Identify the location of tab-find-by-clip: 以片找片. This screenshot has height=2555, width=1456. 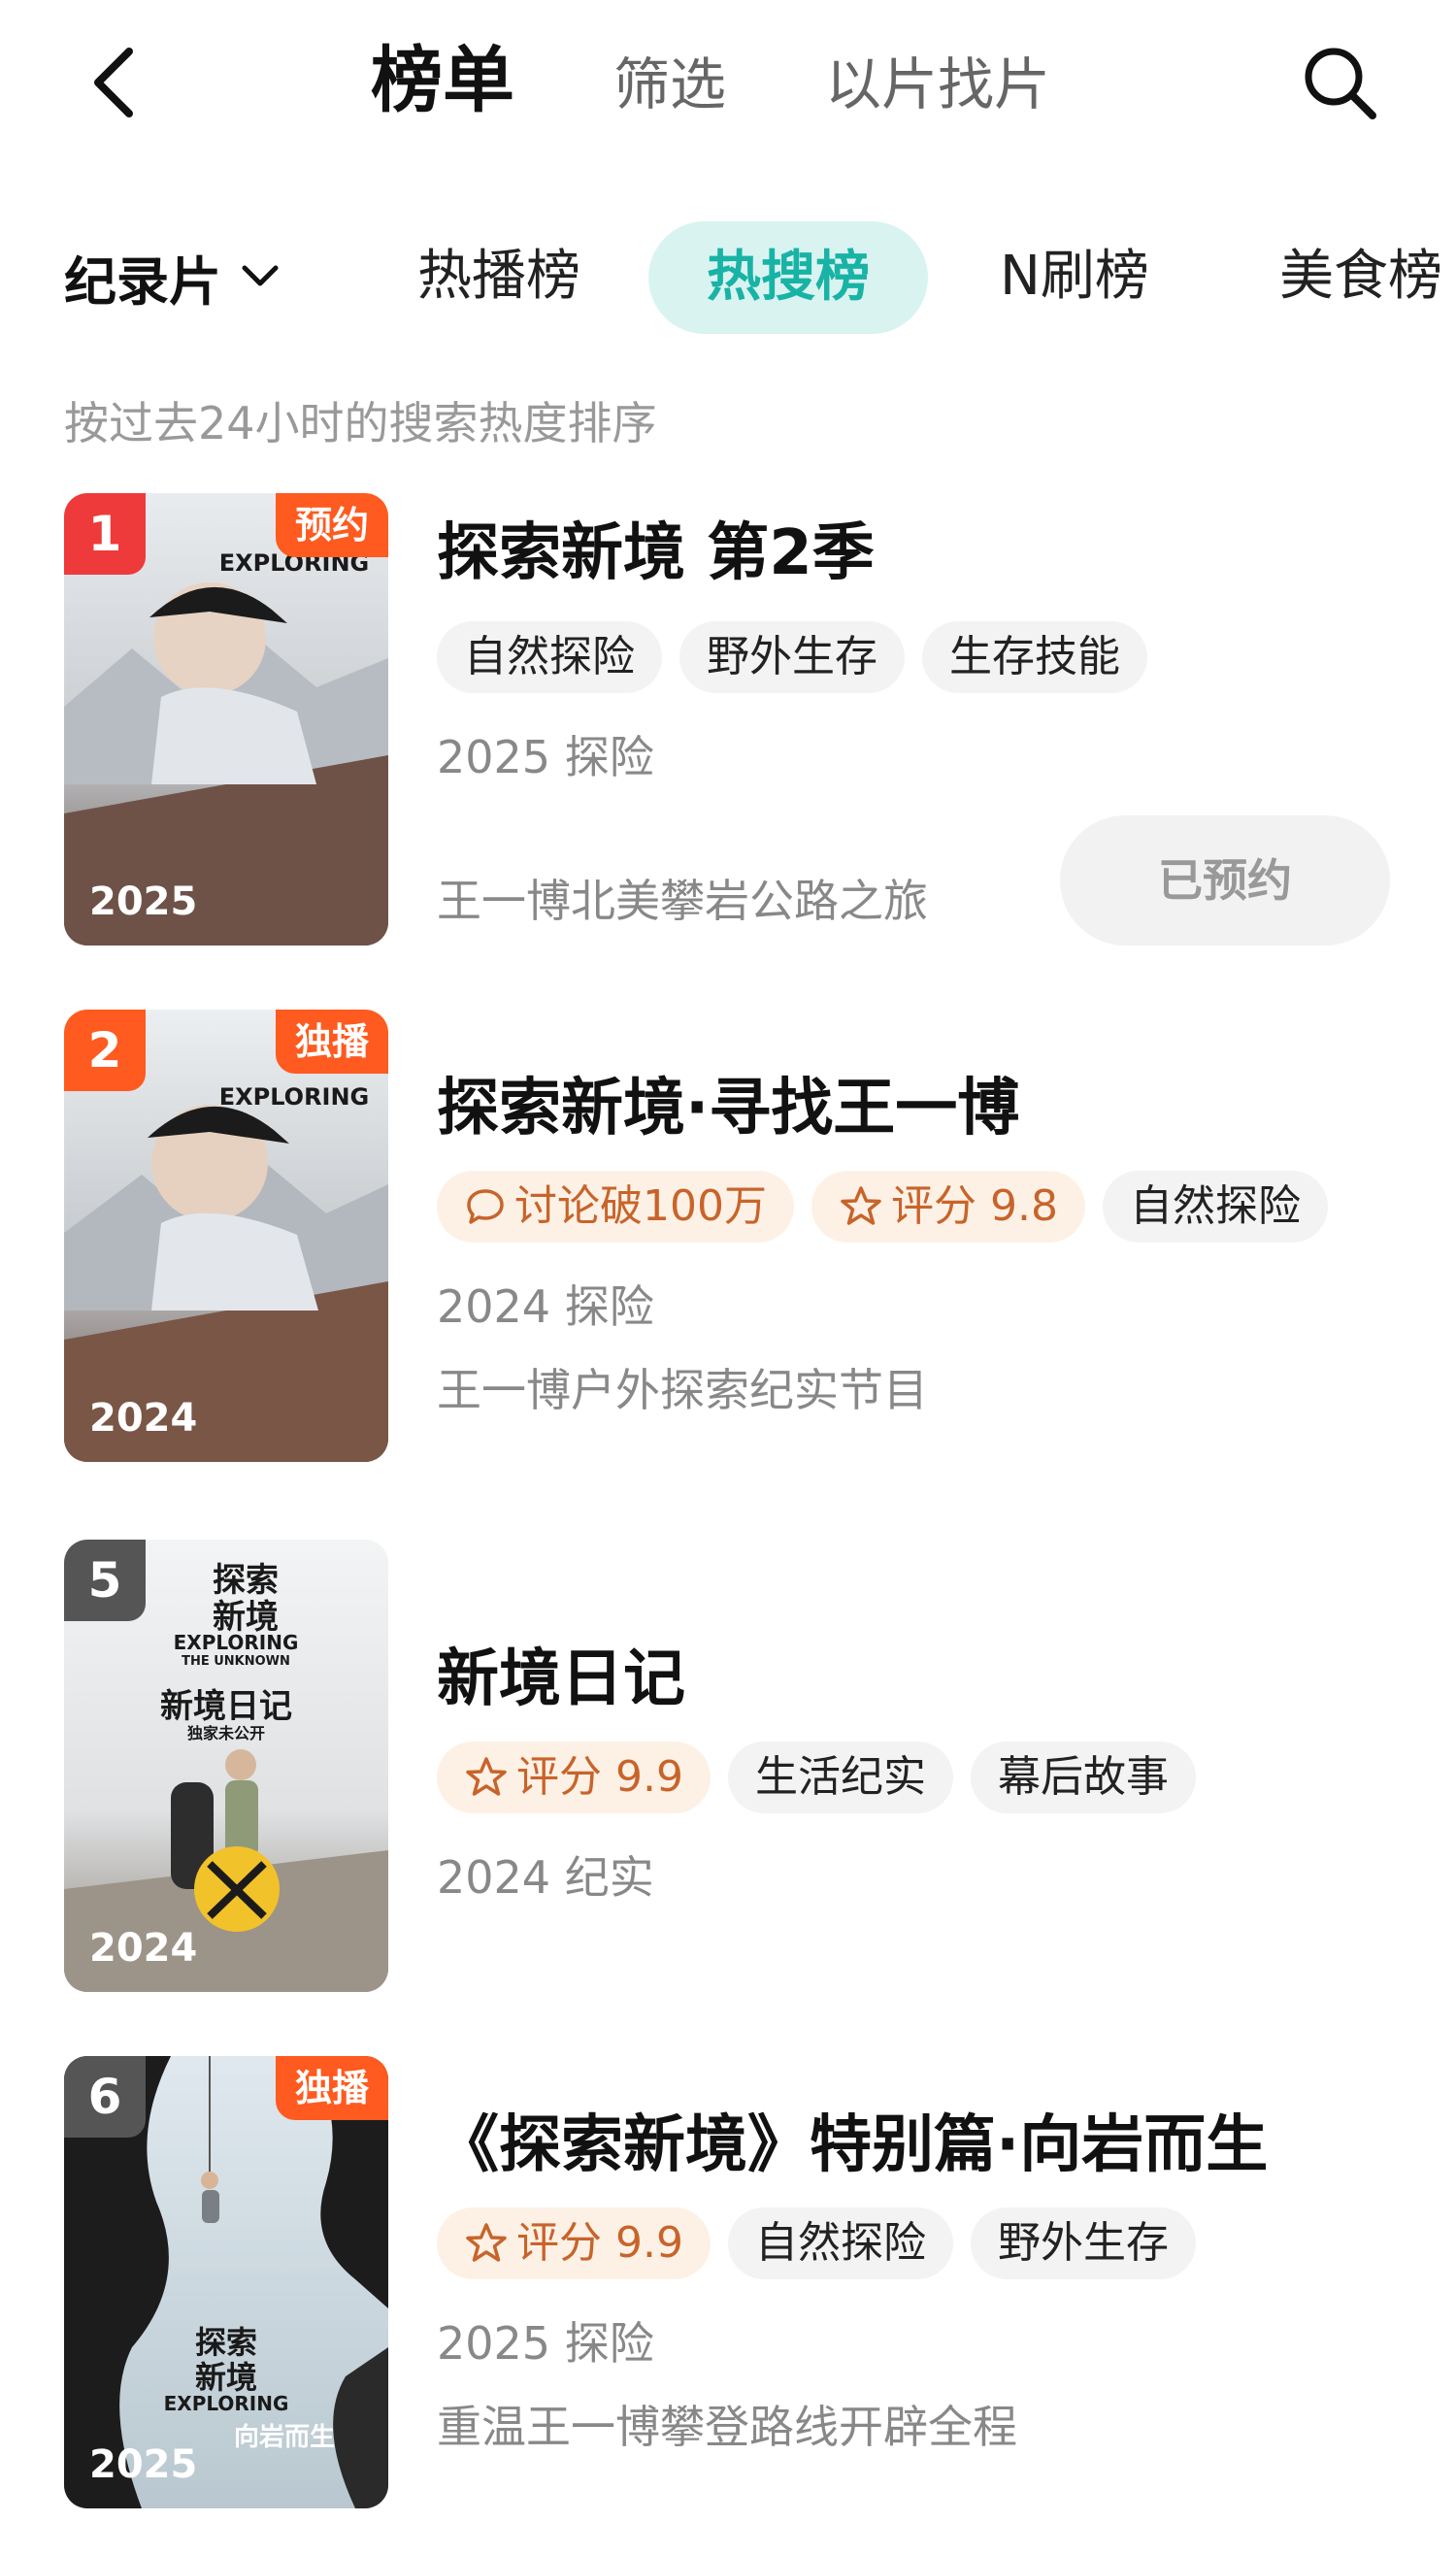
(937, 84).